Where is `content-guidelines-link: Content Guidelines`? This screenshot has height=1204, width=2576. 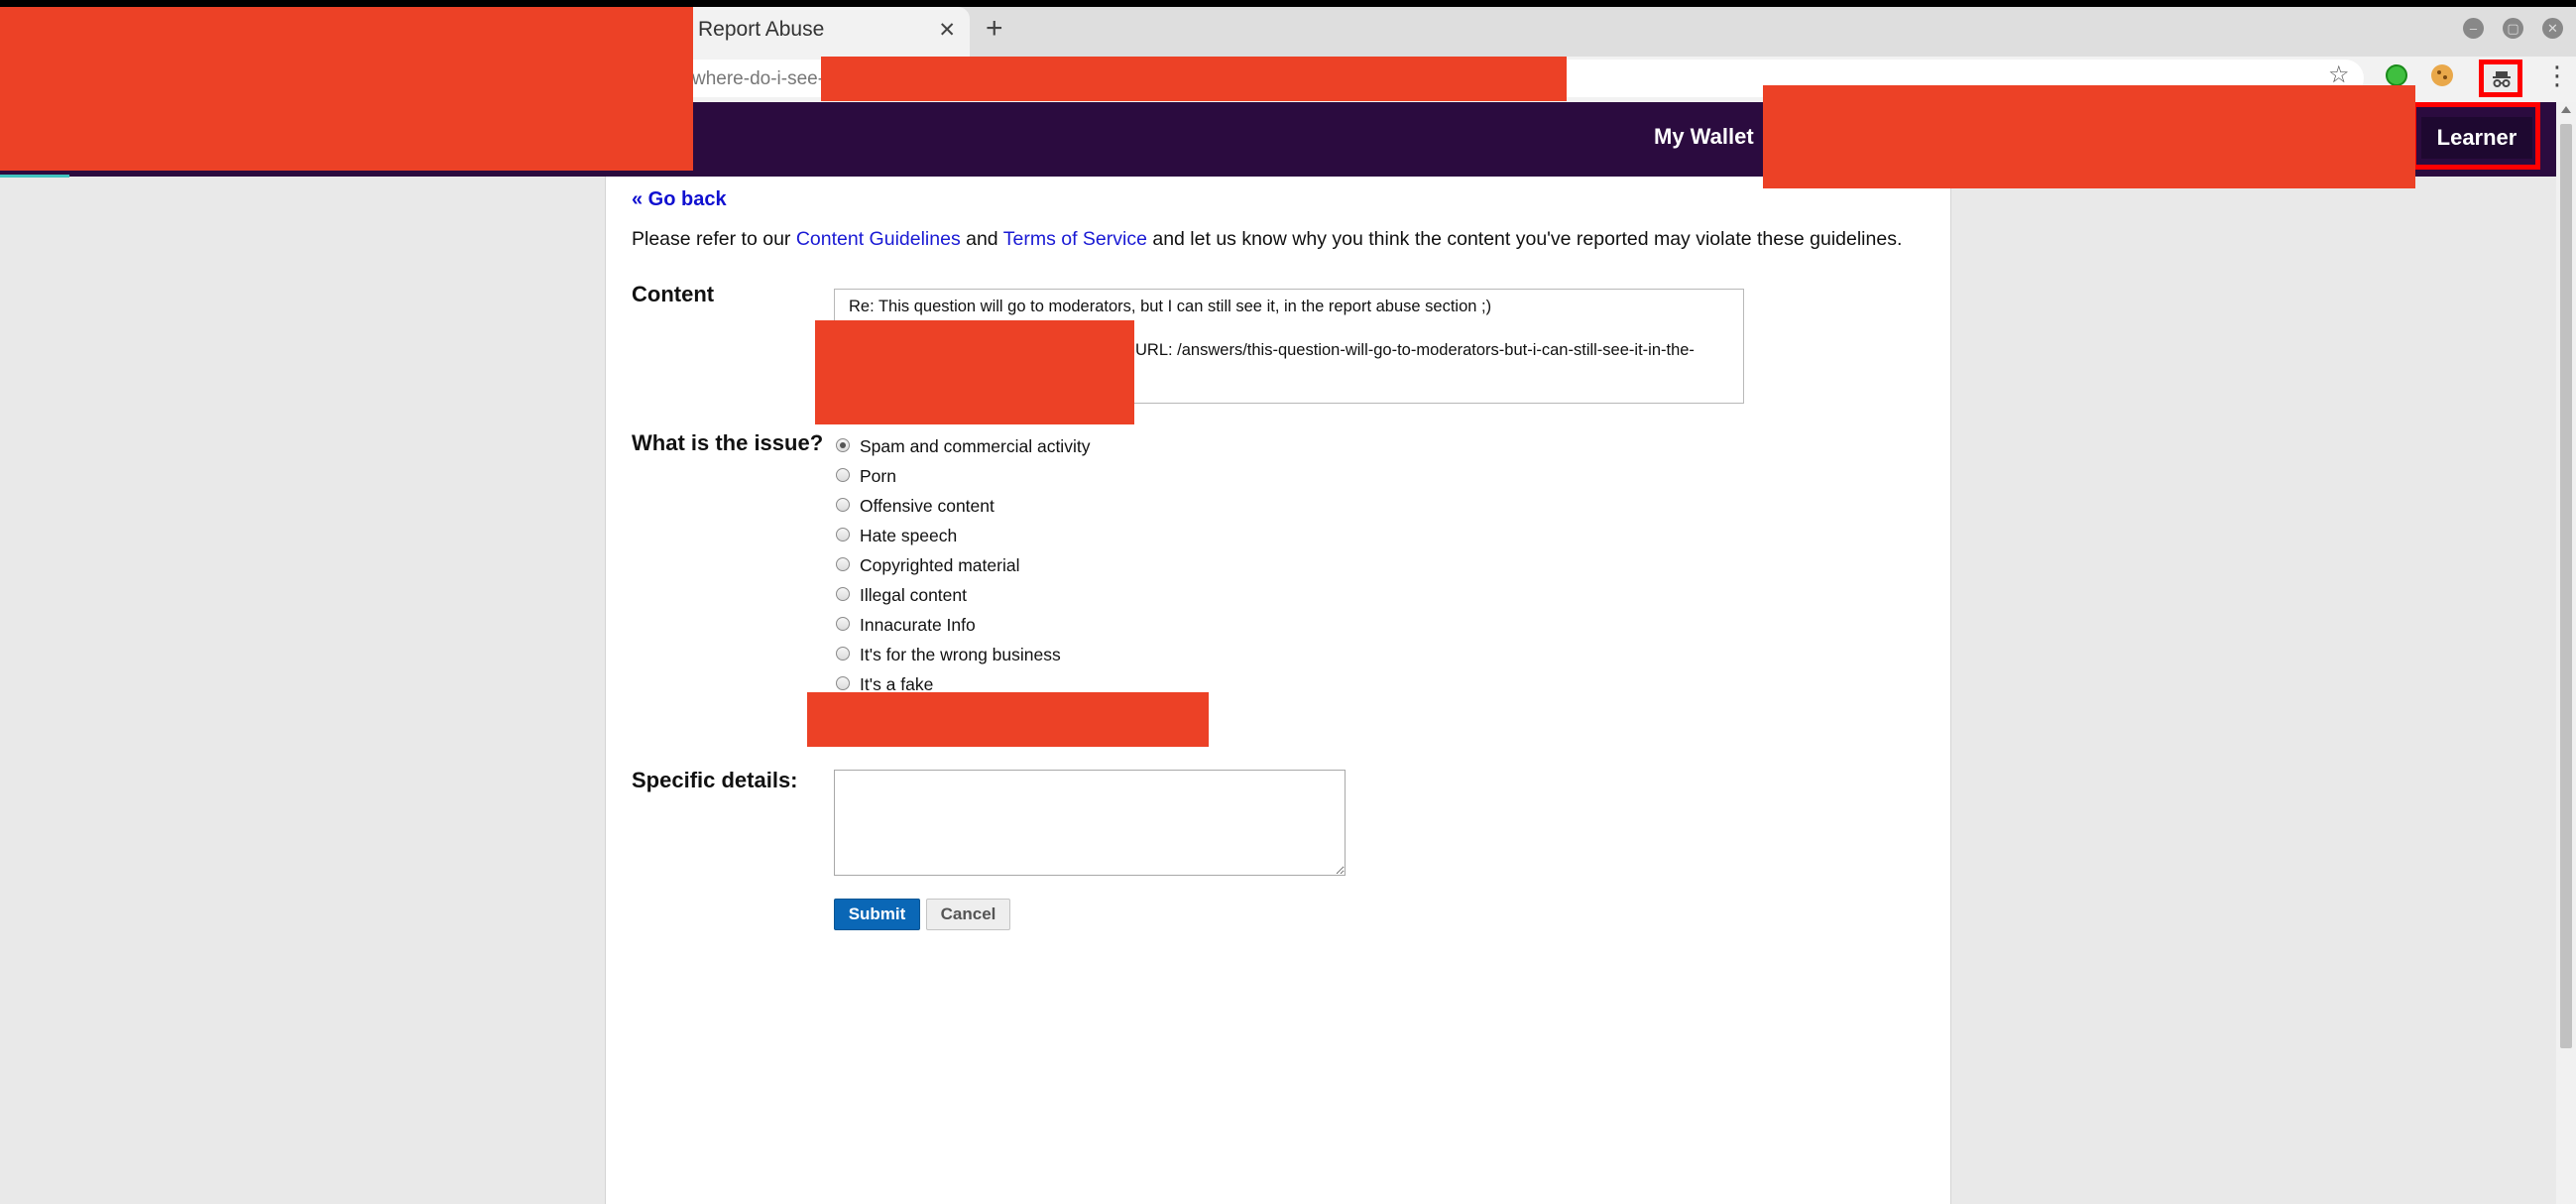
content-guidelines-link: Content Guidelines is located at coordinates (878, 239).